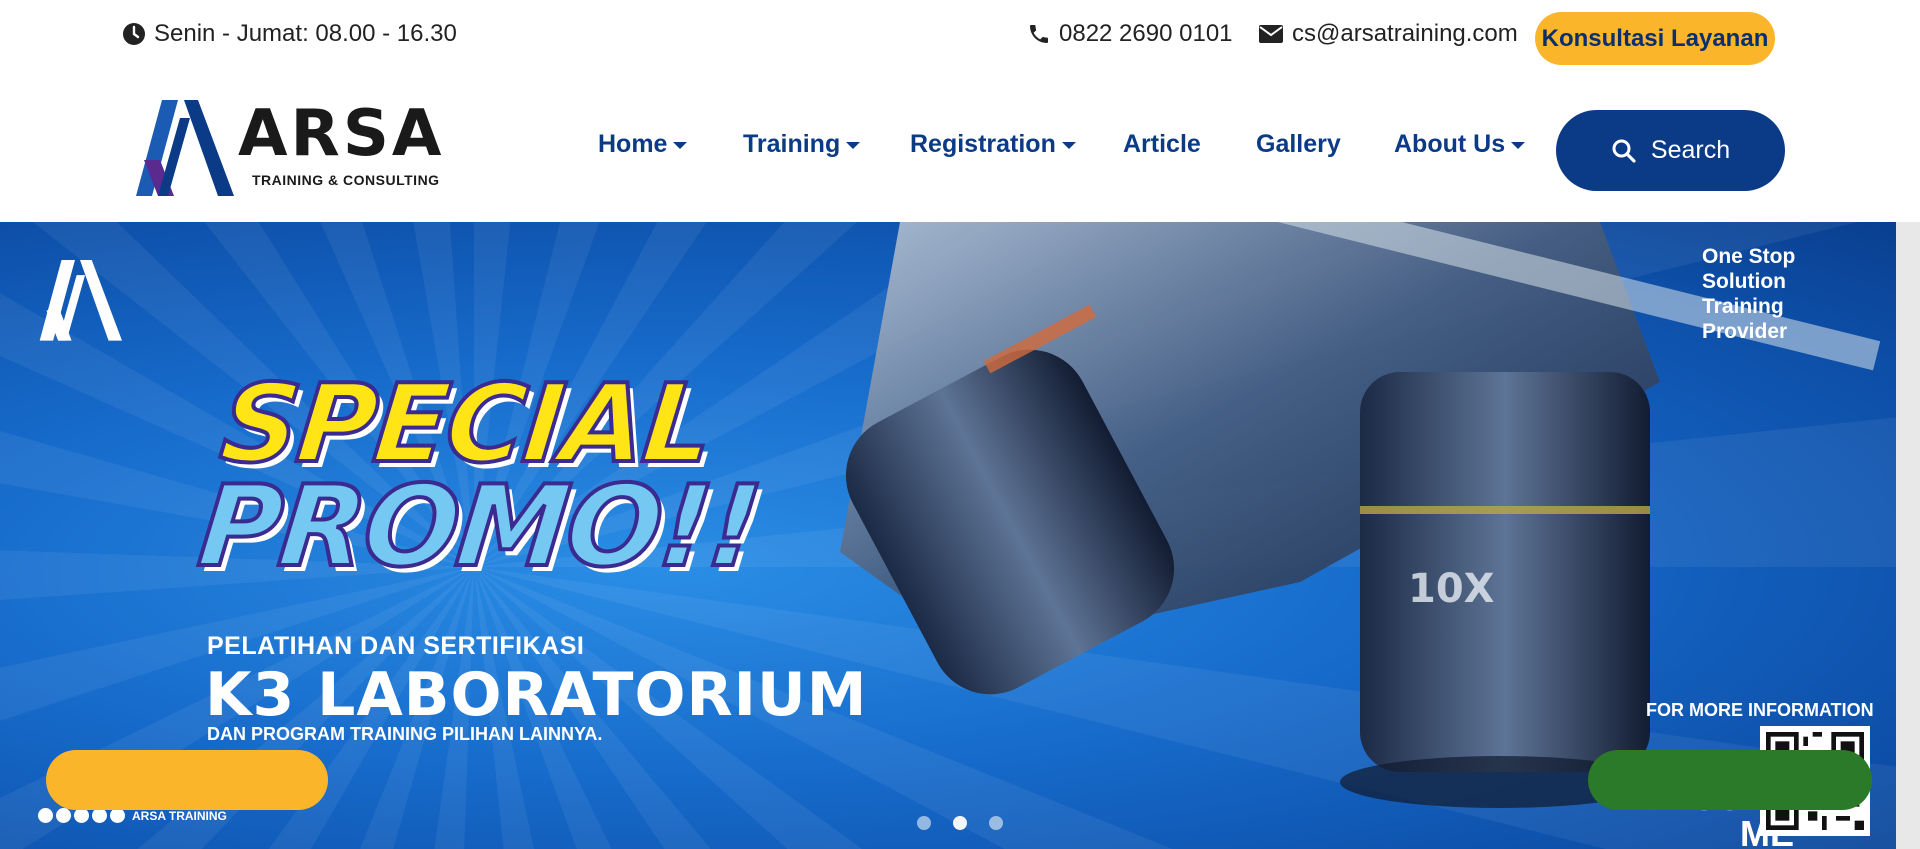 The width and height of the screenshot is (1920, 849). What do you see at coordinates (1039, 34) in the screenshot?
I see `phone-icon` at bounding box center [1039, 34].